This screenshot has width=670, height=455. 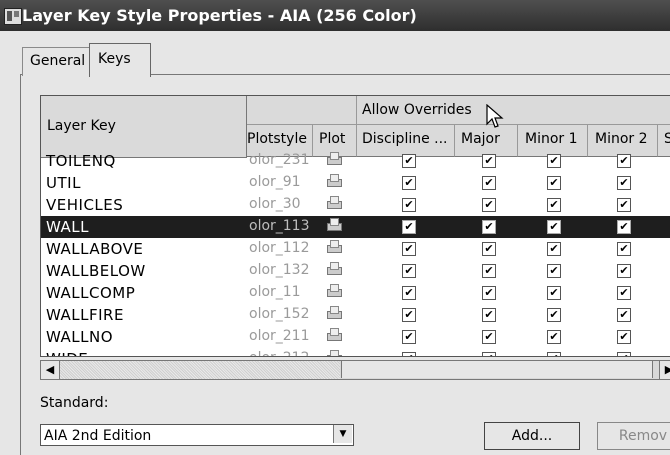 I want to click on layer-key-cell: TOILENQ, so click(x=81, y=161).